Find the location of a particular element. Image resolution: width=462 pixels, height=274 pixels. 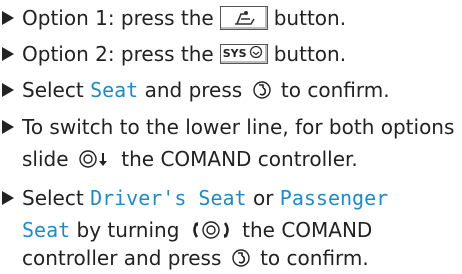

sys-key-icon: SYS is located at coordinates (243, 53).